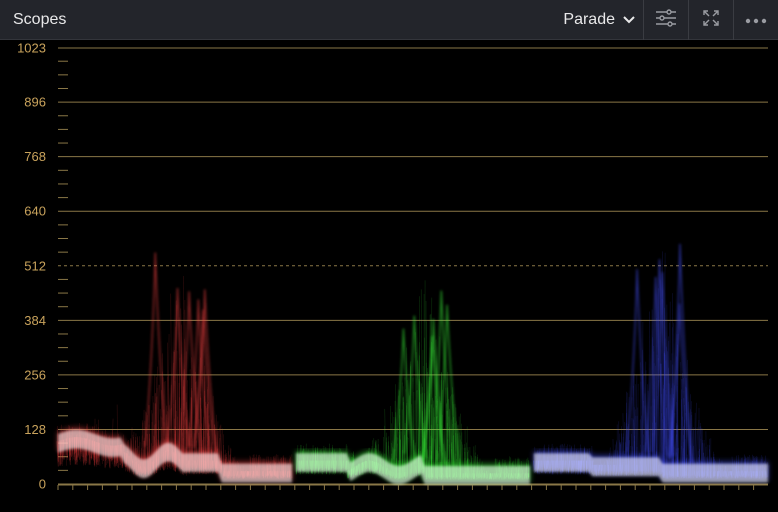  What do you see at coordinates (42, 484) in the screenshot?
I see `scale-label: 0` at bounding box center [42, 484].